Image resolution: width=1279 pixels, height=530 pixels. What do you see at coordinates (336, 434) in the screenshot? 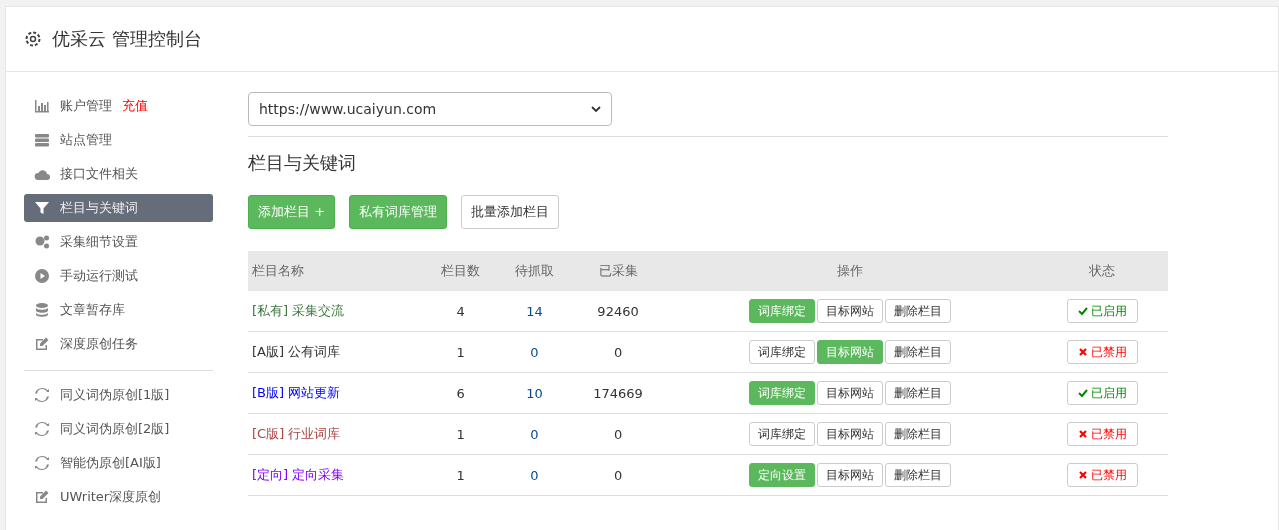
I see `column-name: [C版] 行业词库` at bounding box center [336, 434].